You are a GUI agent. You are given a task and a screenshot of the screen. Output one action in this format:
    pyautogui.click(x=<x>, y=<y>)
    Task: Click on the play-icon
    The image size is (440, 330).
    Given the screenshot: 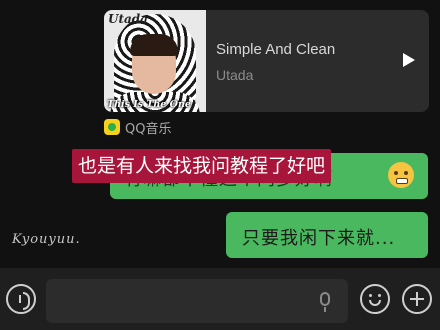 What is the action you would take?
    pyautogui.click(x=409, y=60)
    